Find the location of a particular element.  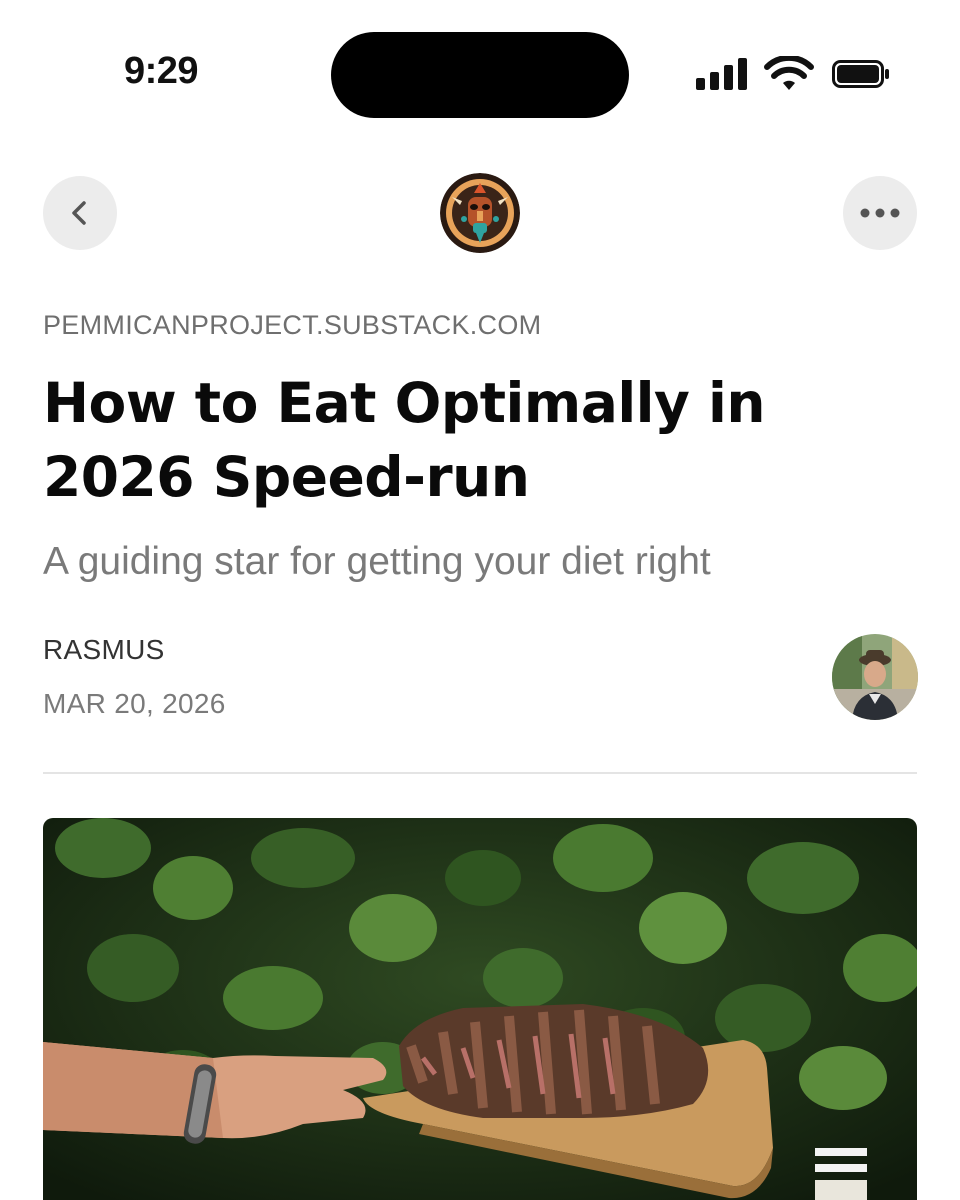

tribal-mask-logo-icon is located at coordinates (480, 213).